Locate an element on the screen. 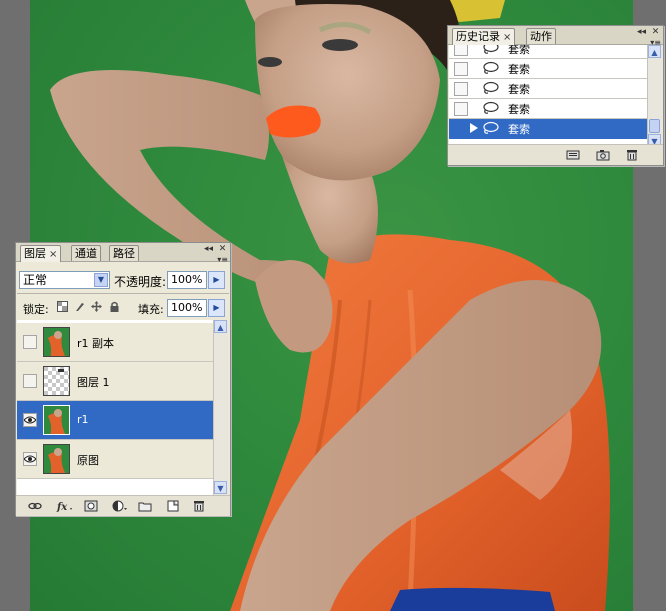 The width and height of the screenshot is (666, 611). tab-channels-label: 通道 is located at coordinates (86, 253).